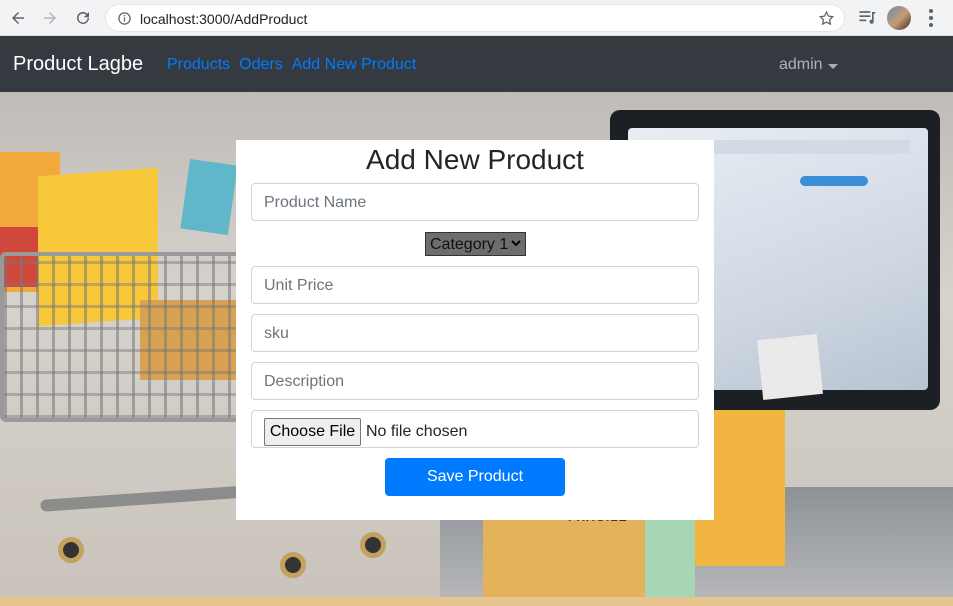  What do you see at coordinates (476, 601) in the screenshot?
I see `floor-graphic` at bounding box center [476, 601].